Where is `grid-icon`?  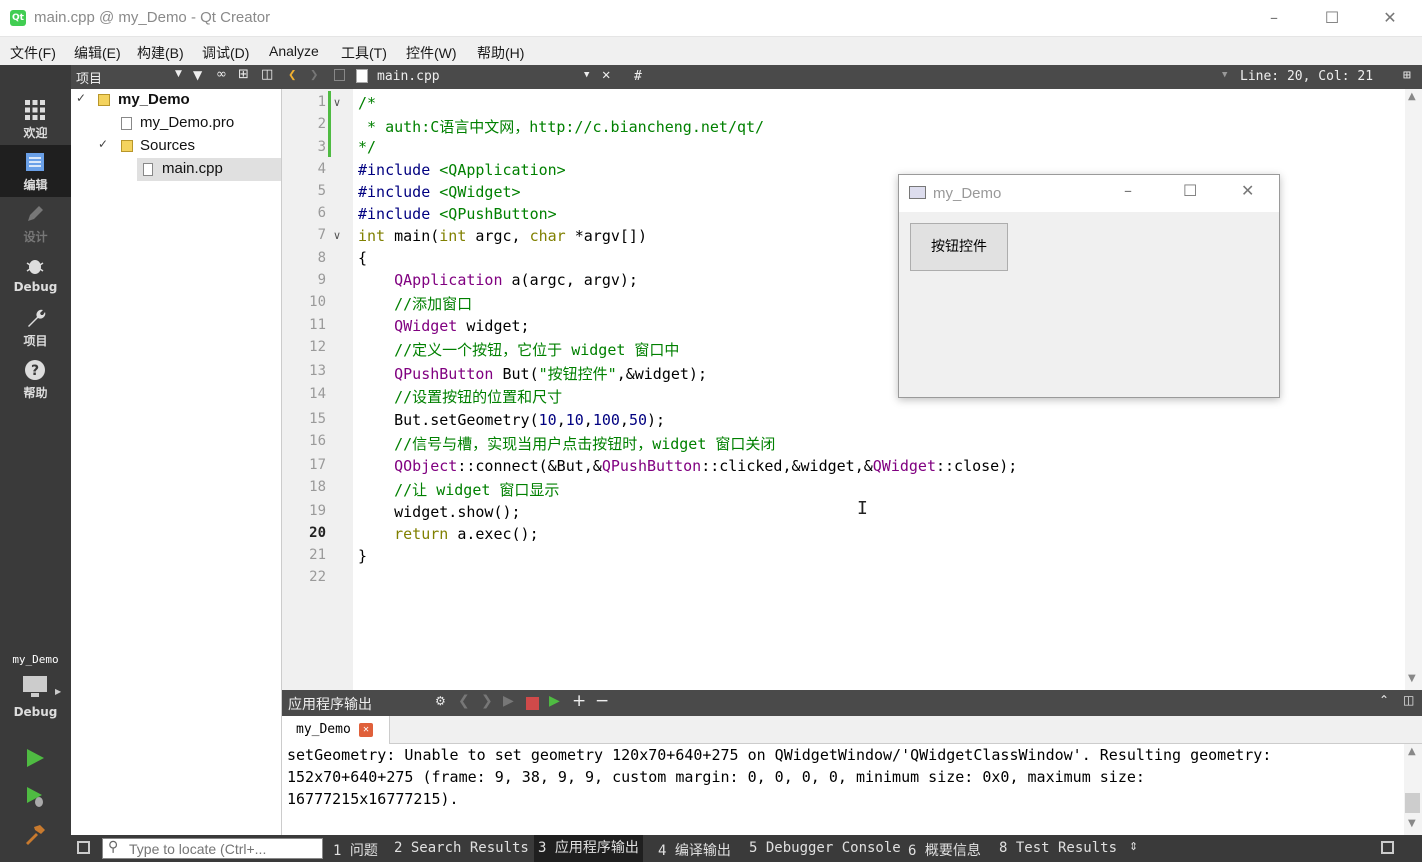
grid-icon is located at coordinates (35, 110).